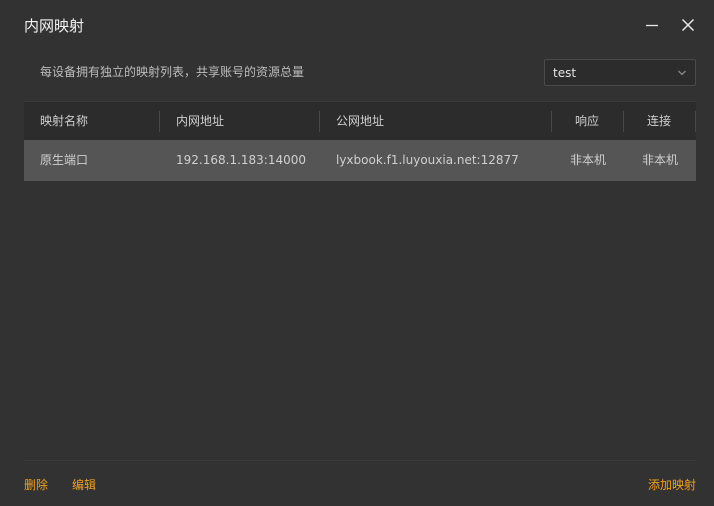 This screenshot has height=506, width=714. What do you see at coordinates (659, 121) in the screenshot?
I see `column-header-connection: 连接` at bounding box center [659, 121].